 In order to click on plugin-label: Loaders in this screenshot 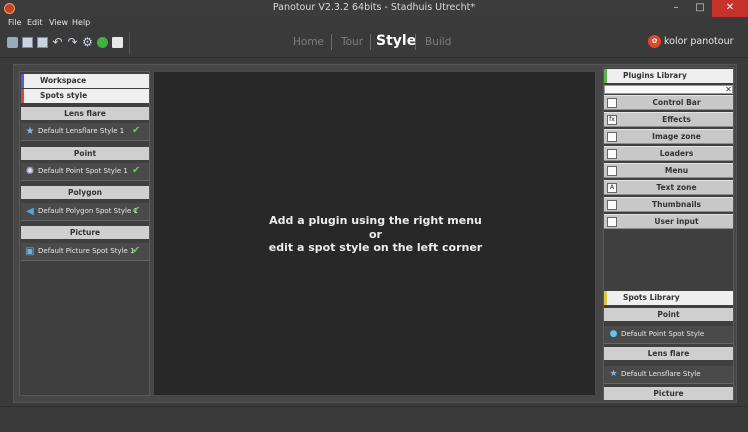, I will do `click(676, 153)`.